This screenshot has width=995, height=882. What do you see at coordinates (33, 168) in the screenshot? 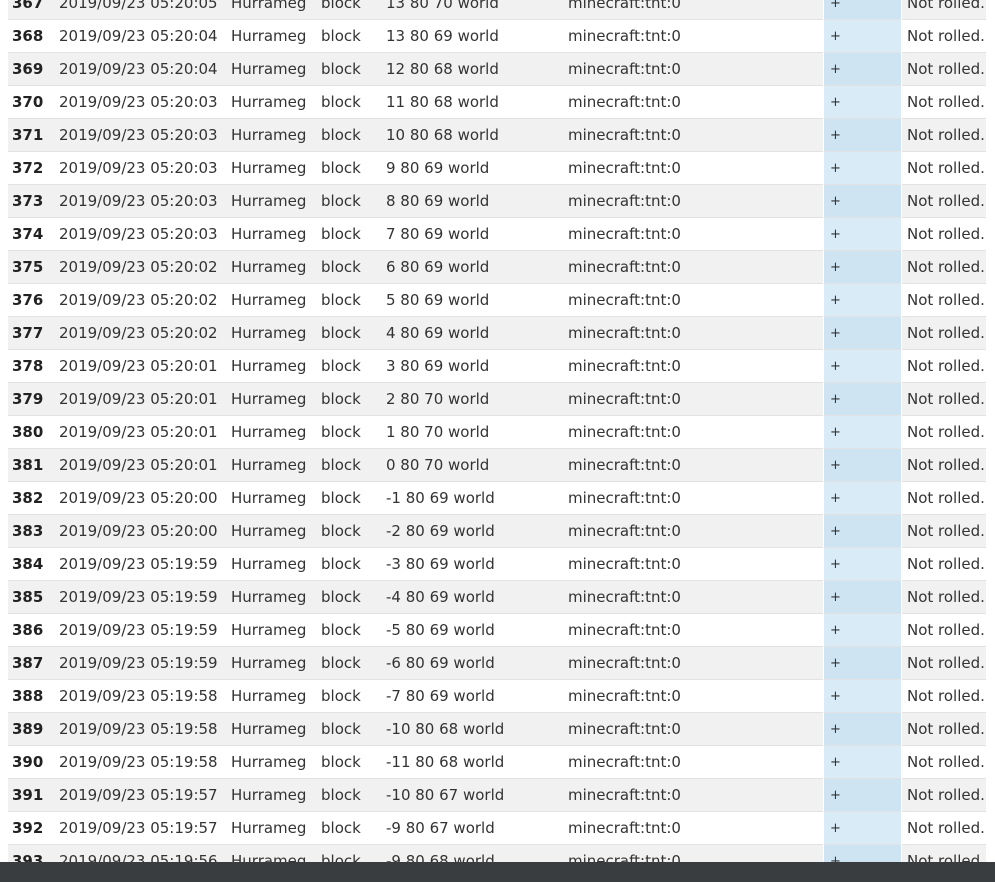
I see `row-id: 372` at bounding box center [33, 168].